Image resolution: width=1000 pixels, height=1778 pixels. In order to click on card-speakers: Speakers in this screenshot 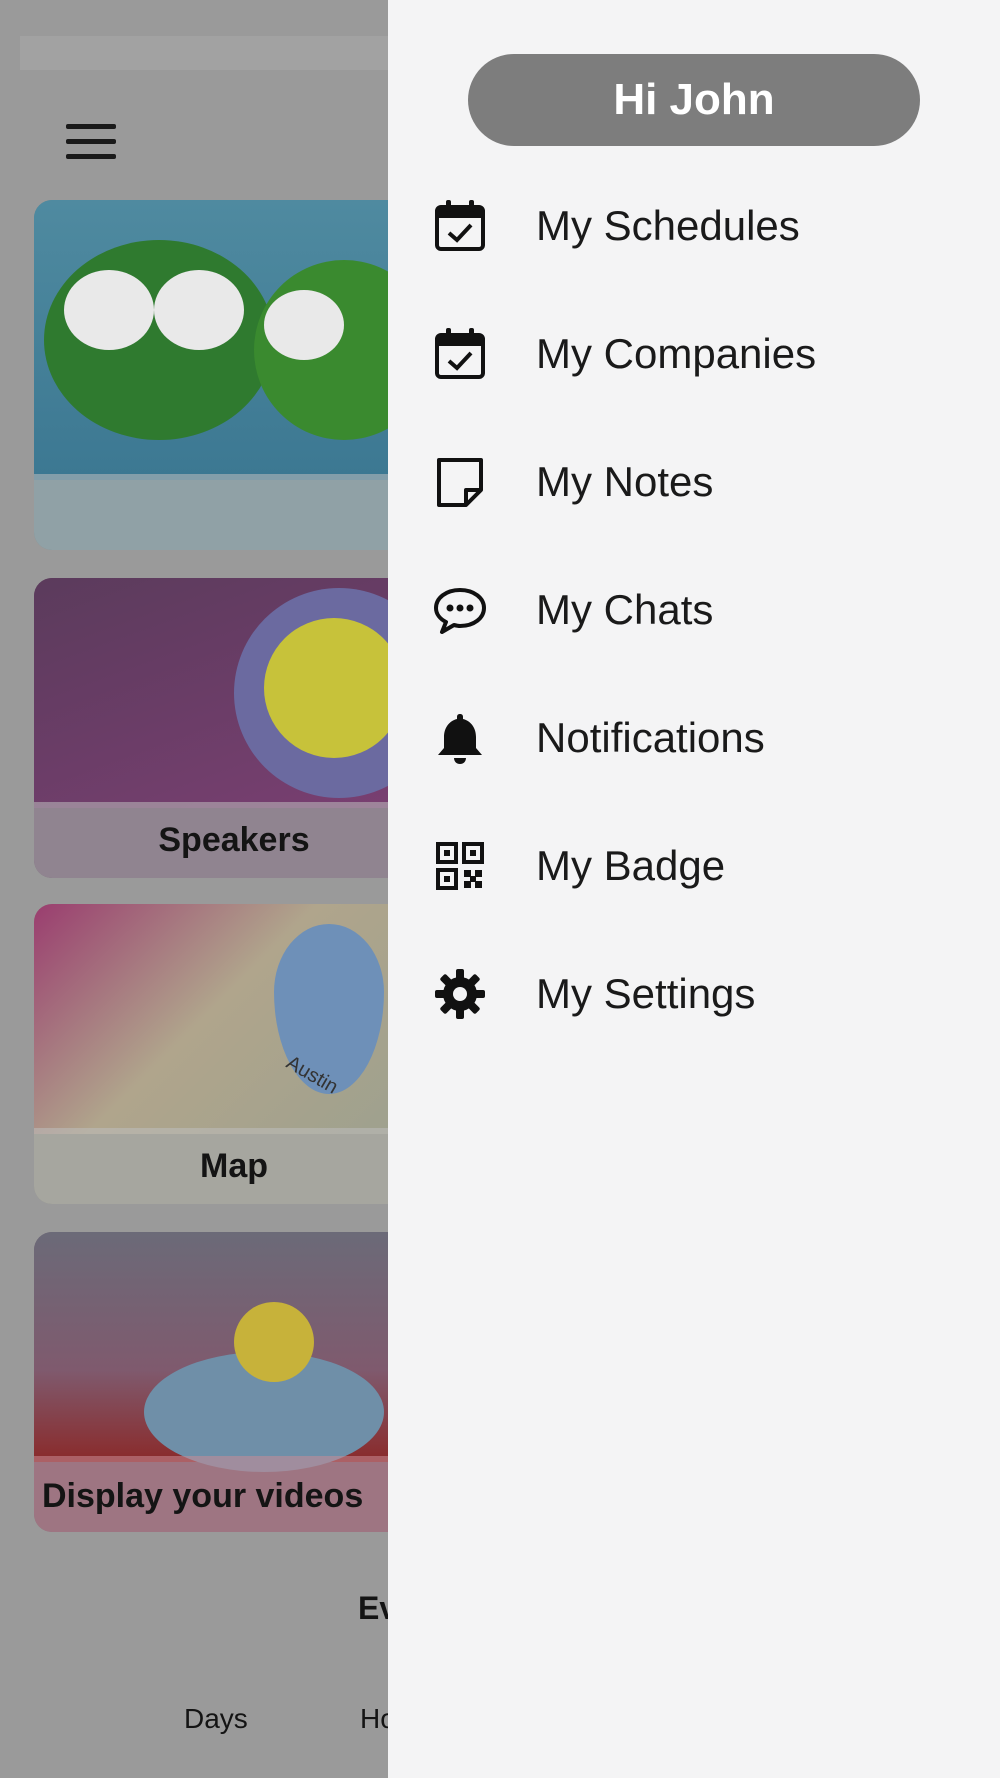, I will do `click(211, 728)`.